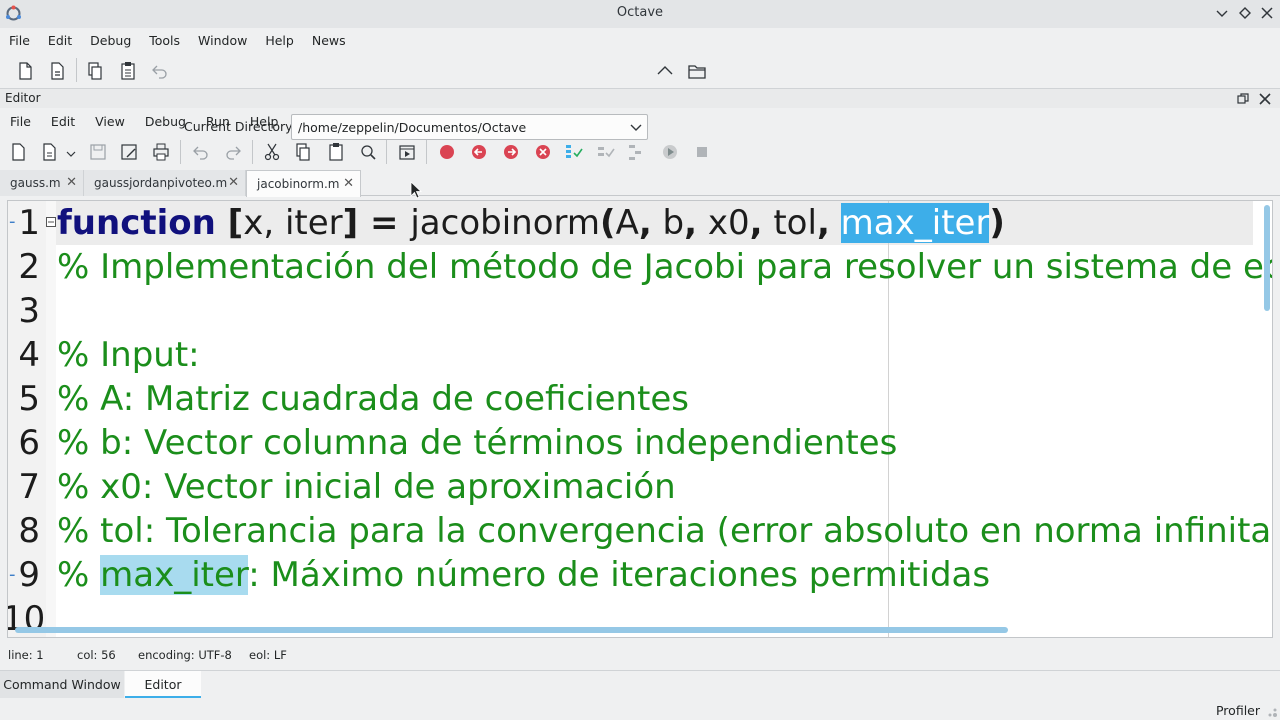 The height and width of the screenshot is (720, 1280). Describe the element at coordinates (96, 655) in the screenshot. I see `status-col: col: 56` at that location.